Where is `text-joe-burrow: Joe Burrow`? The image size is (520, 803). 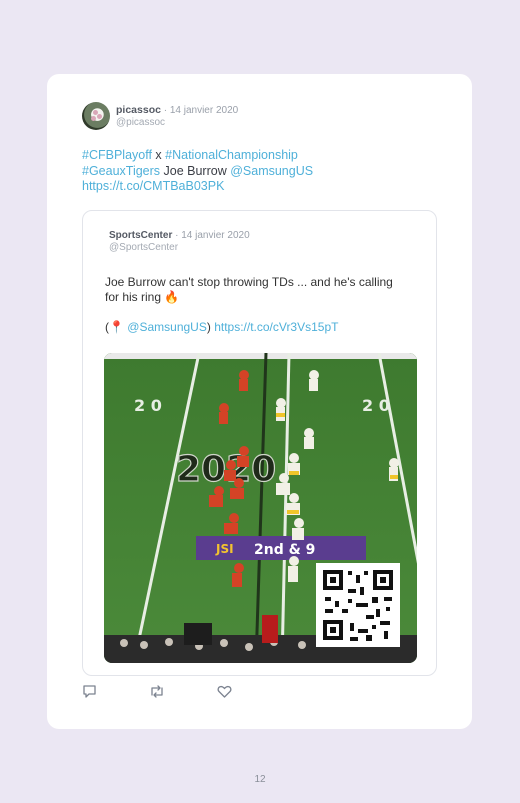 text-joe-burrow: Joe Burrow is located at coordinates (195, 170).